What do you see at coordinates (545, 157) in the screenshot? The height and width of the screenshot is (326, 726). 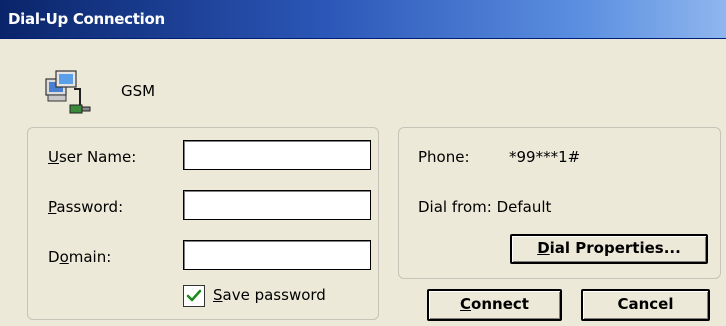 I see `phone-value: *99***1#` at bounding box center [545, 157].